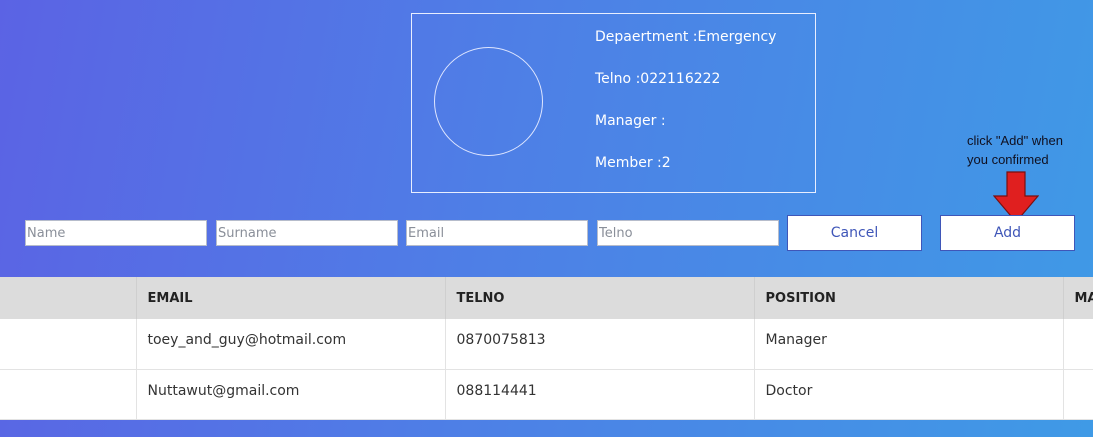 The image size is (1093, 437). I want to click on table-header-row: EMAIL TELNO POSITION MA, so click(546, 298).